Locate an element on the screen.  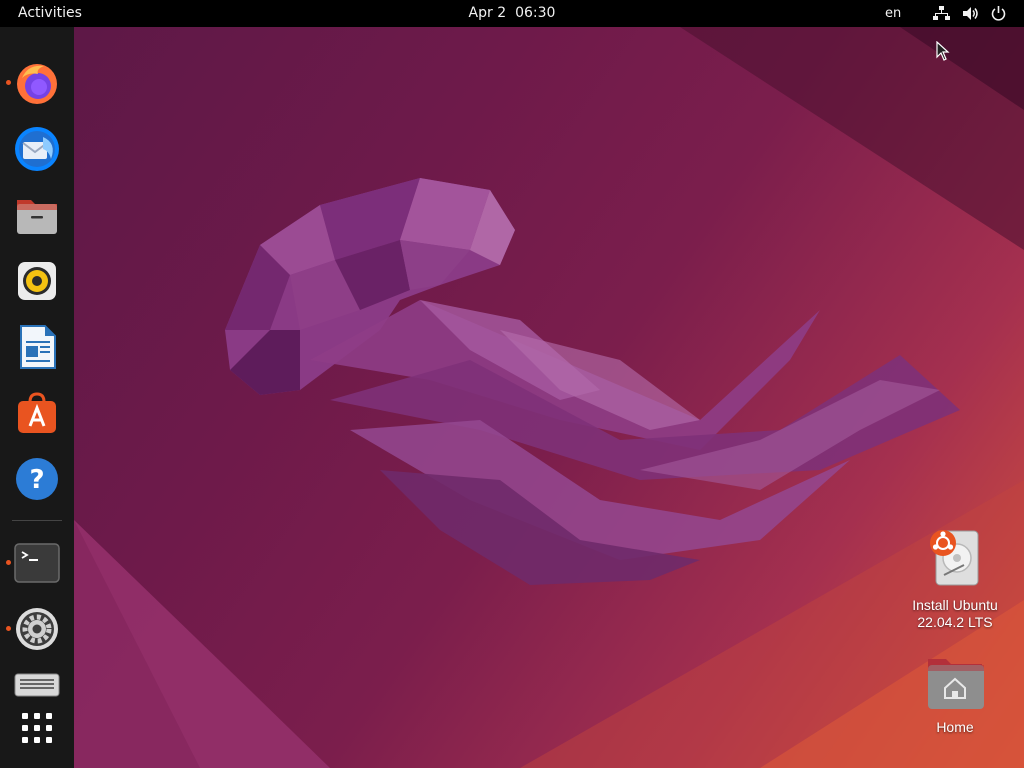
clock-date: Apr 2 is located at coordinates (487, 13).